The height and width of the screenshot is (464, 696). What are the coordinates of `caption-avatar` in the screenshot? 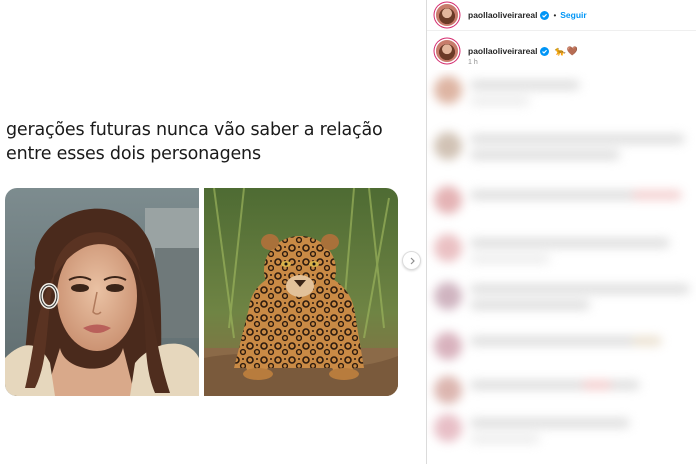 It's located at (447, 51).